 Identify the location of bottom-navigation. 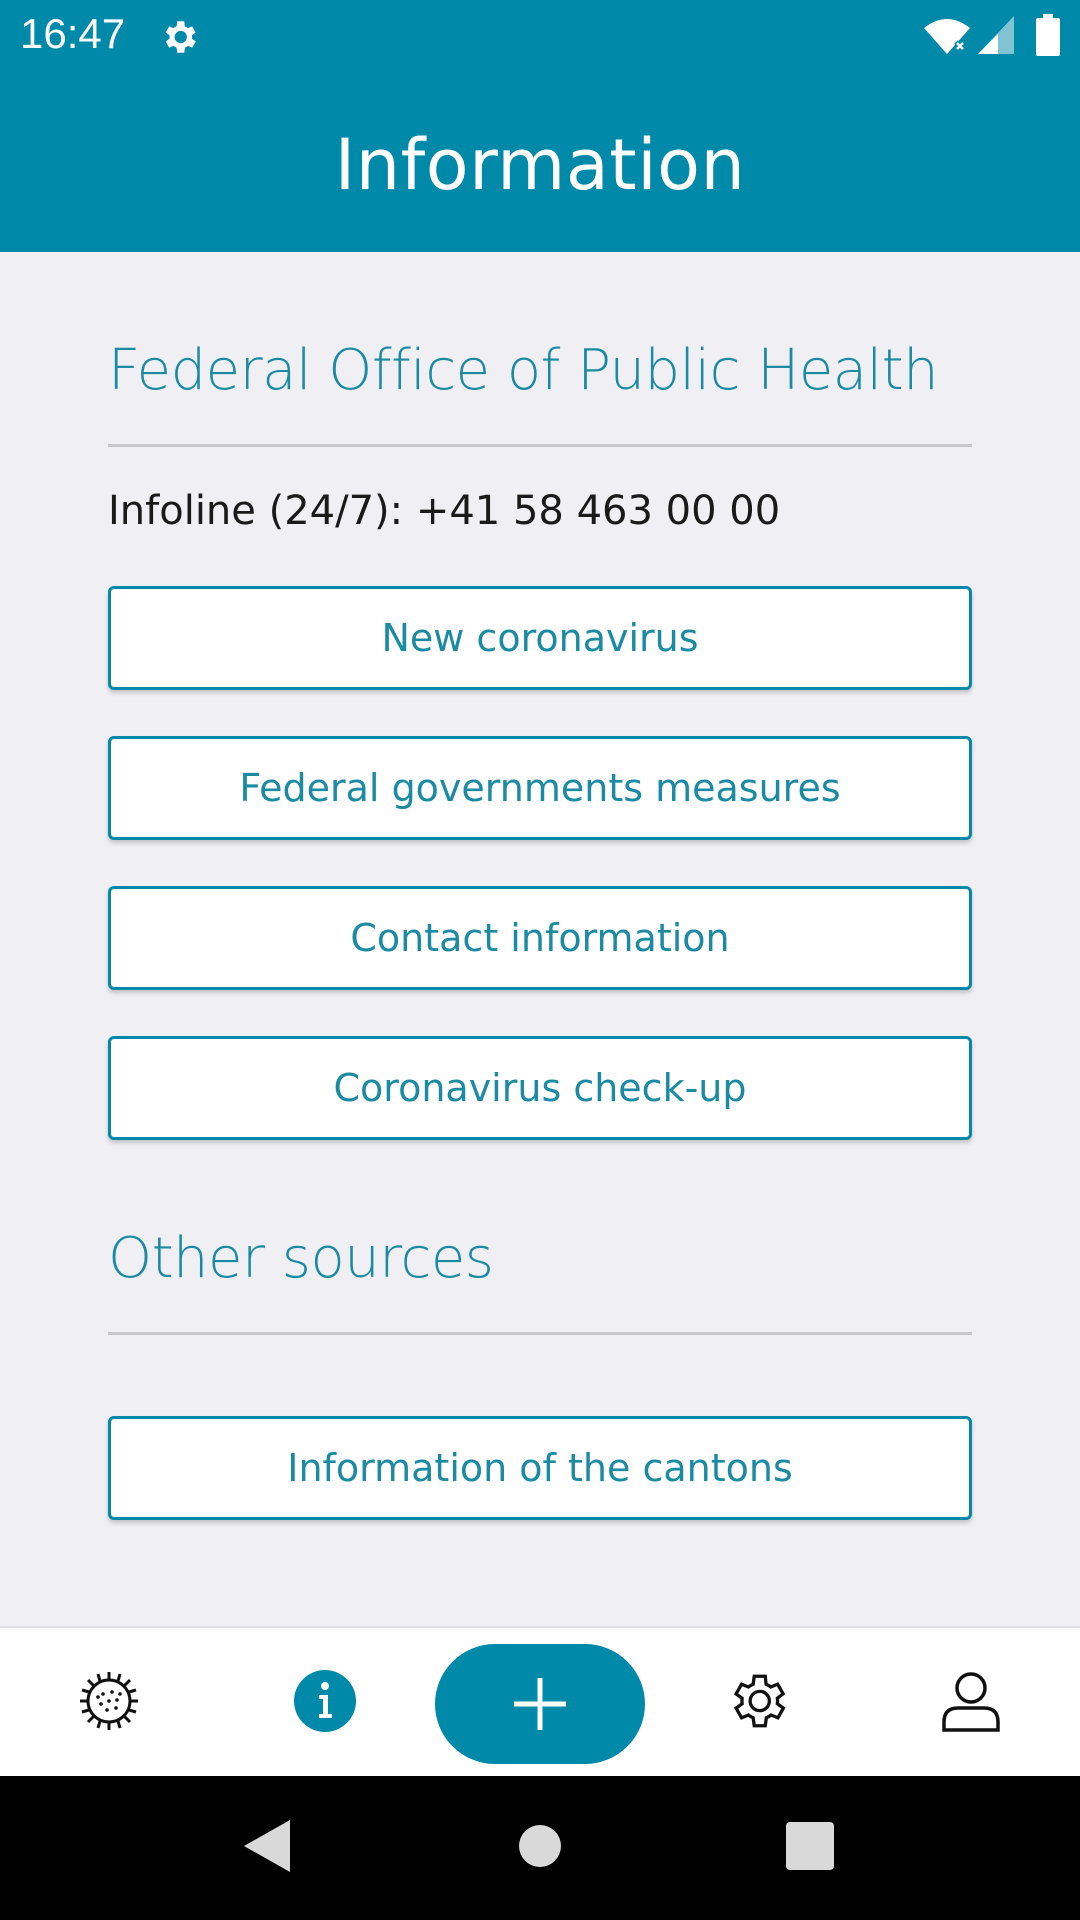
(540, 1701).